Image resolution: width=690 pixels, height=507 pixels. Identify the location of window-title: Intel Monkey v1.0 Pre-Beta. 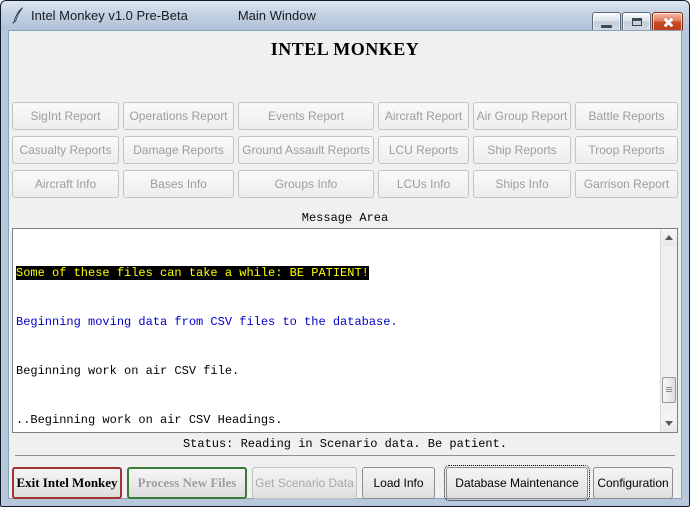
(109, 15).